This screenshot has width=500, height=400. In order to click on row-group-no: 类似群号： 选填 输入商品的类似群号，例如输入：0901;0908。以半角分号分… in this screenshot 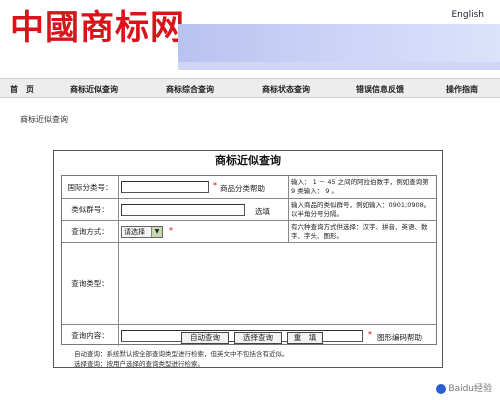, I will do `click(249, 209)`.